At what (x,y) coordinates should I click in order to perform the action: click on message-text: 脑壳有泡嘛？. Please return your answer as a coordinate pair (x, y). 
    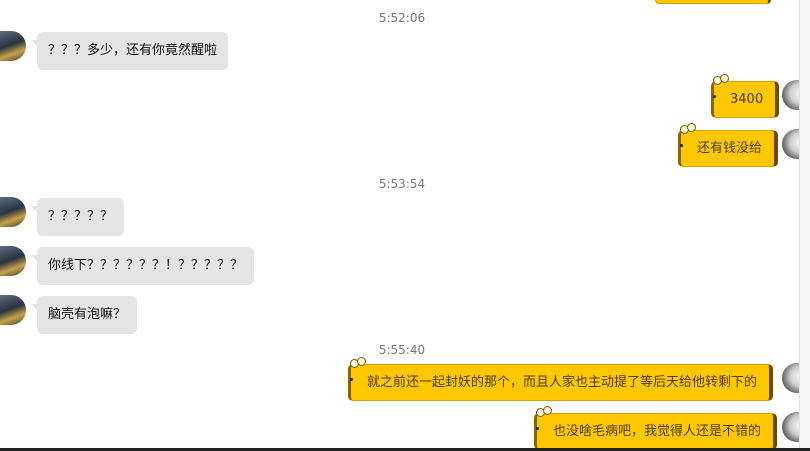
    Looking at the image, I should click on (87, 314).